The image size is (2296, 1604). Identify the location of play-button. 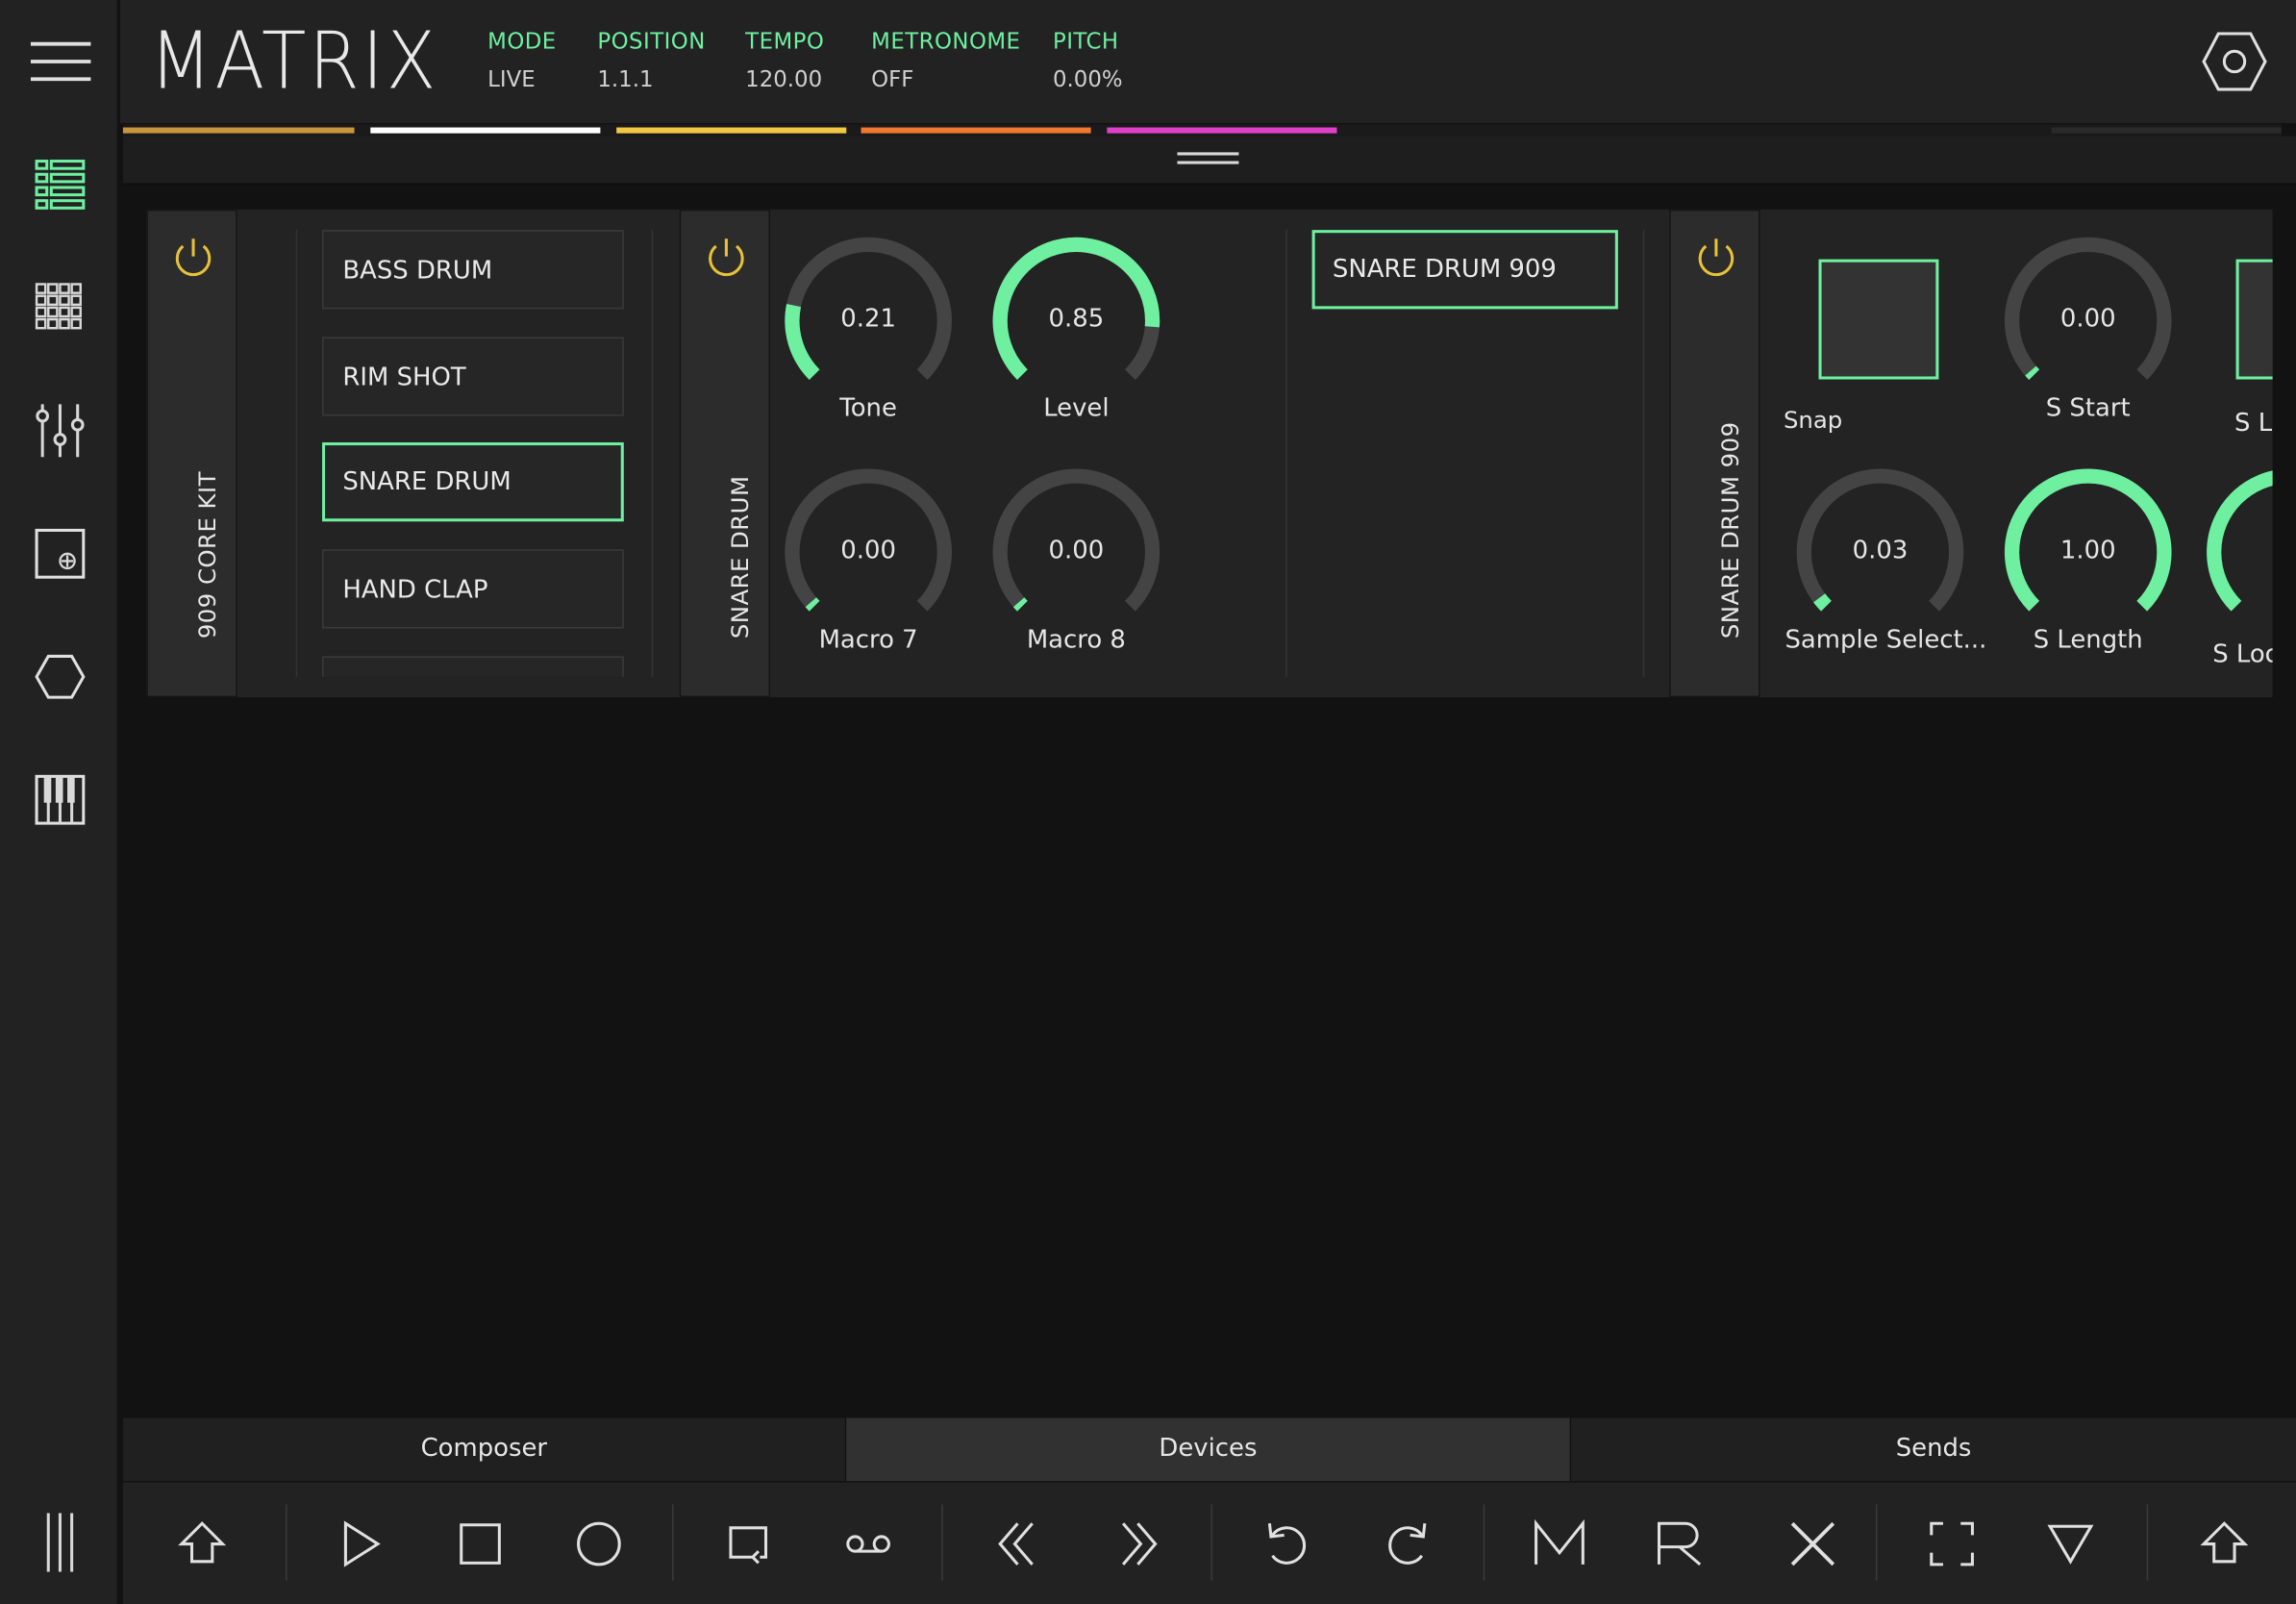
(360, 1544).